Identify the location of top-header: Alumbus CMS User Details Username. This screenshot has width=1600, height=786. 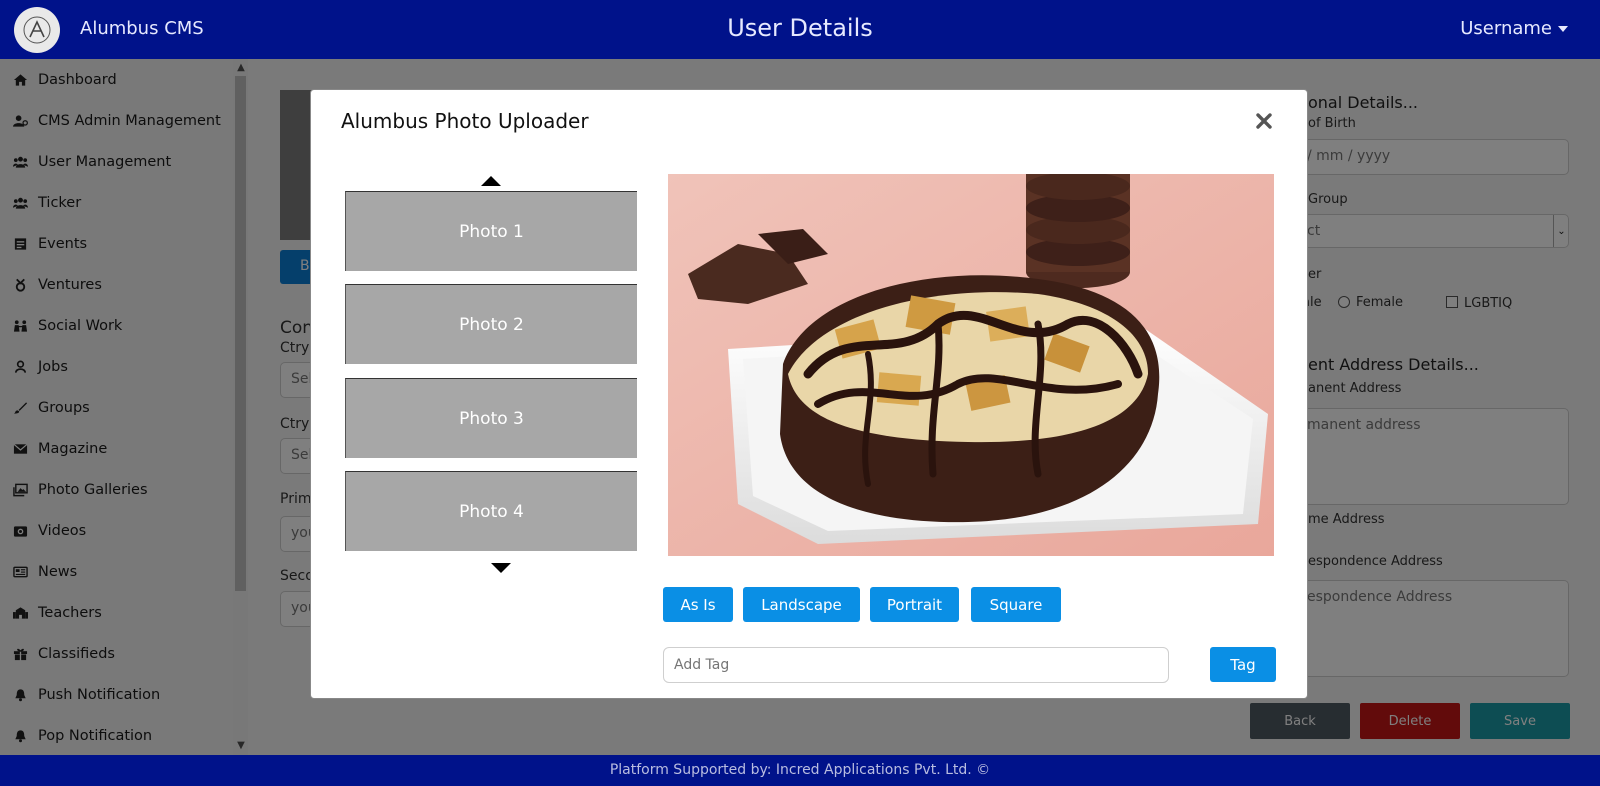
(800, 29).